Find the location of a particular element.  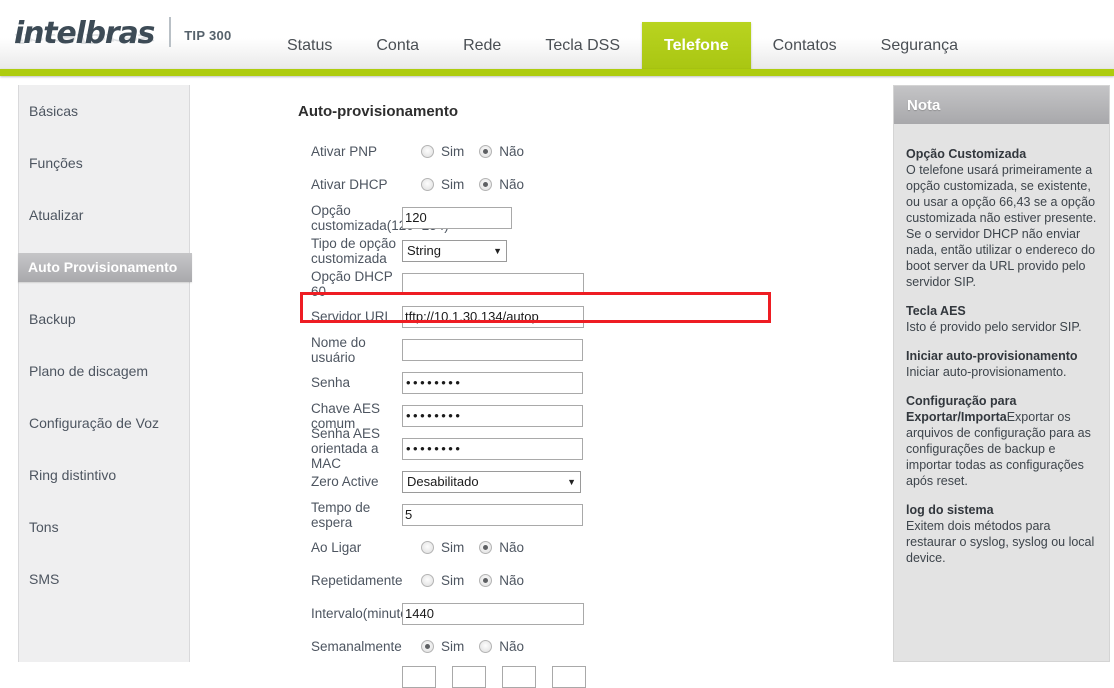

sidebar-item-básicas: Básicas is located at coordinates (104, 111).